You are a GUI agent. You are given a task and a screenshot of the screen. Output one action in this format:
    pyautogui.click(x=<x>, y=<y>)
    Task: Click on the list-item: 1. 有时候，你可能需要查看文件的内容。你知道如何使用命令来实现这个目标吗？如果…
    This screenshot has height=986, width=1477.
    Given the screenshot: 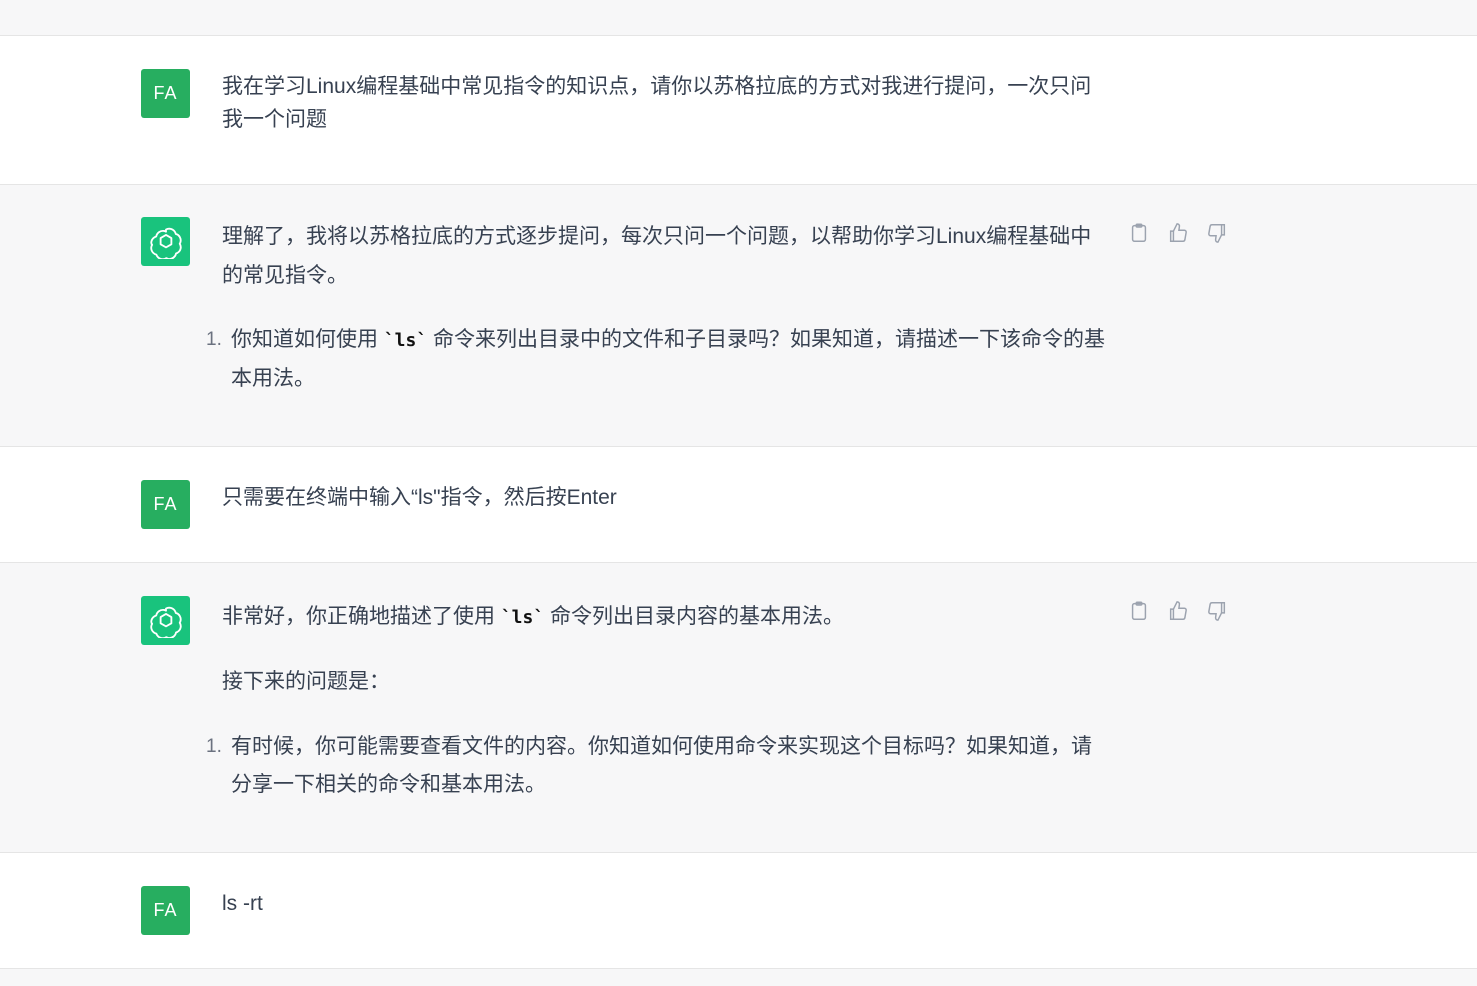 What is the action you would take?
    pyautogui.click(x=656, y=766)
    